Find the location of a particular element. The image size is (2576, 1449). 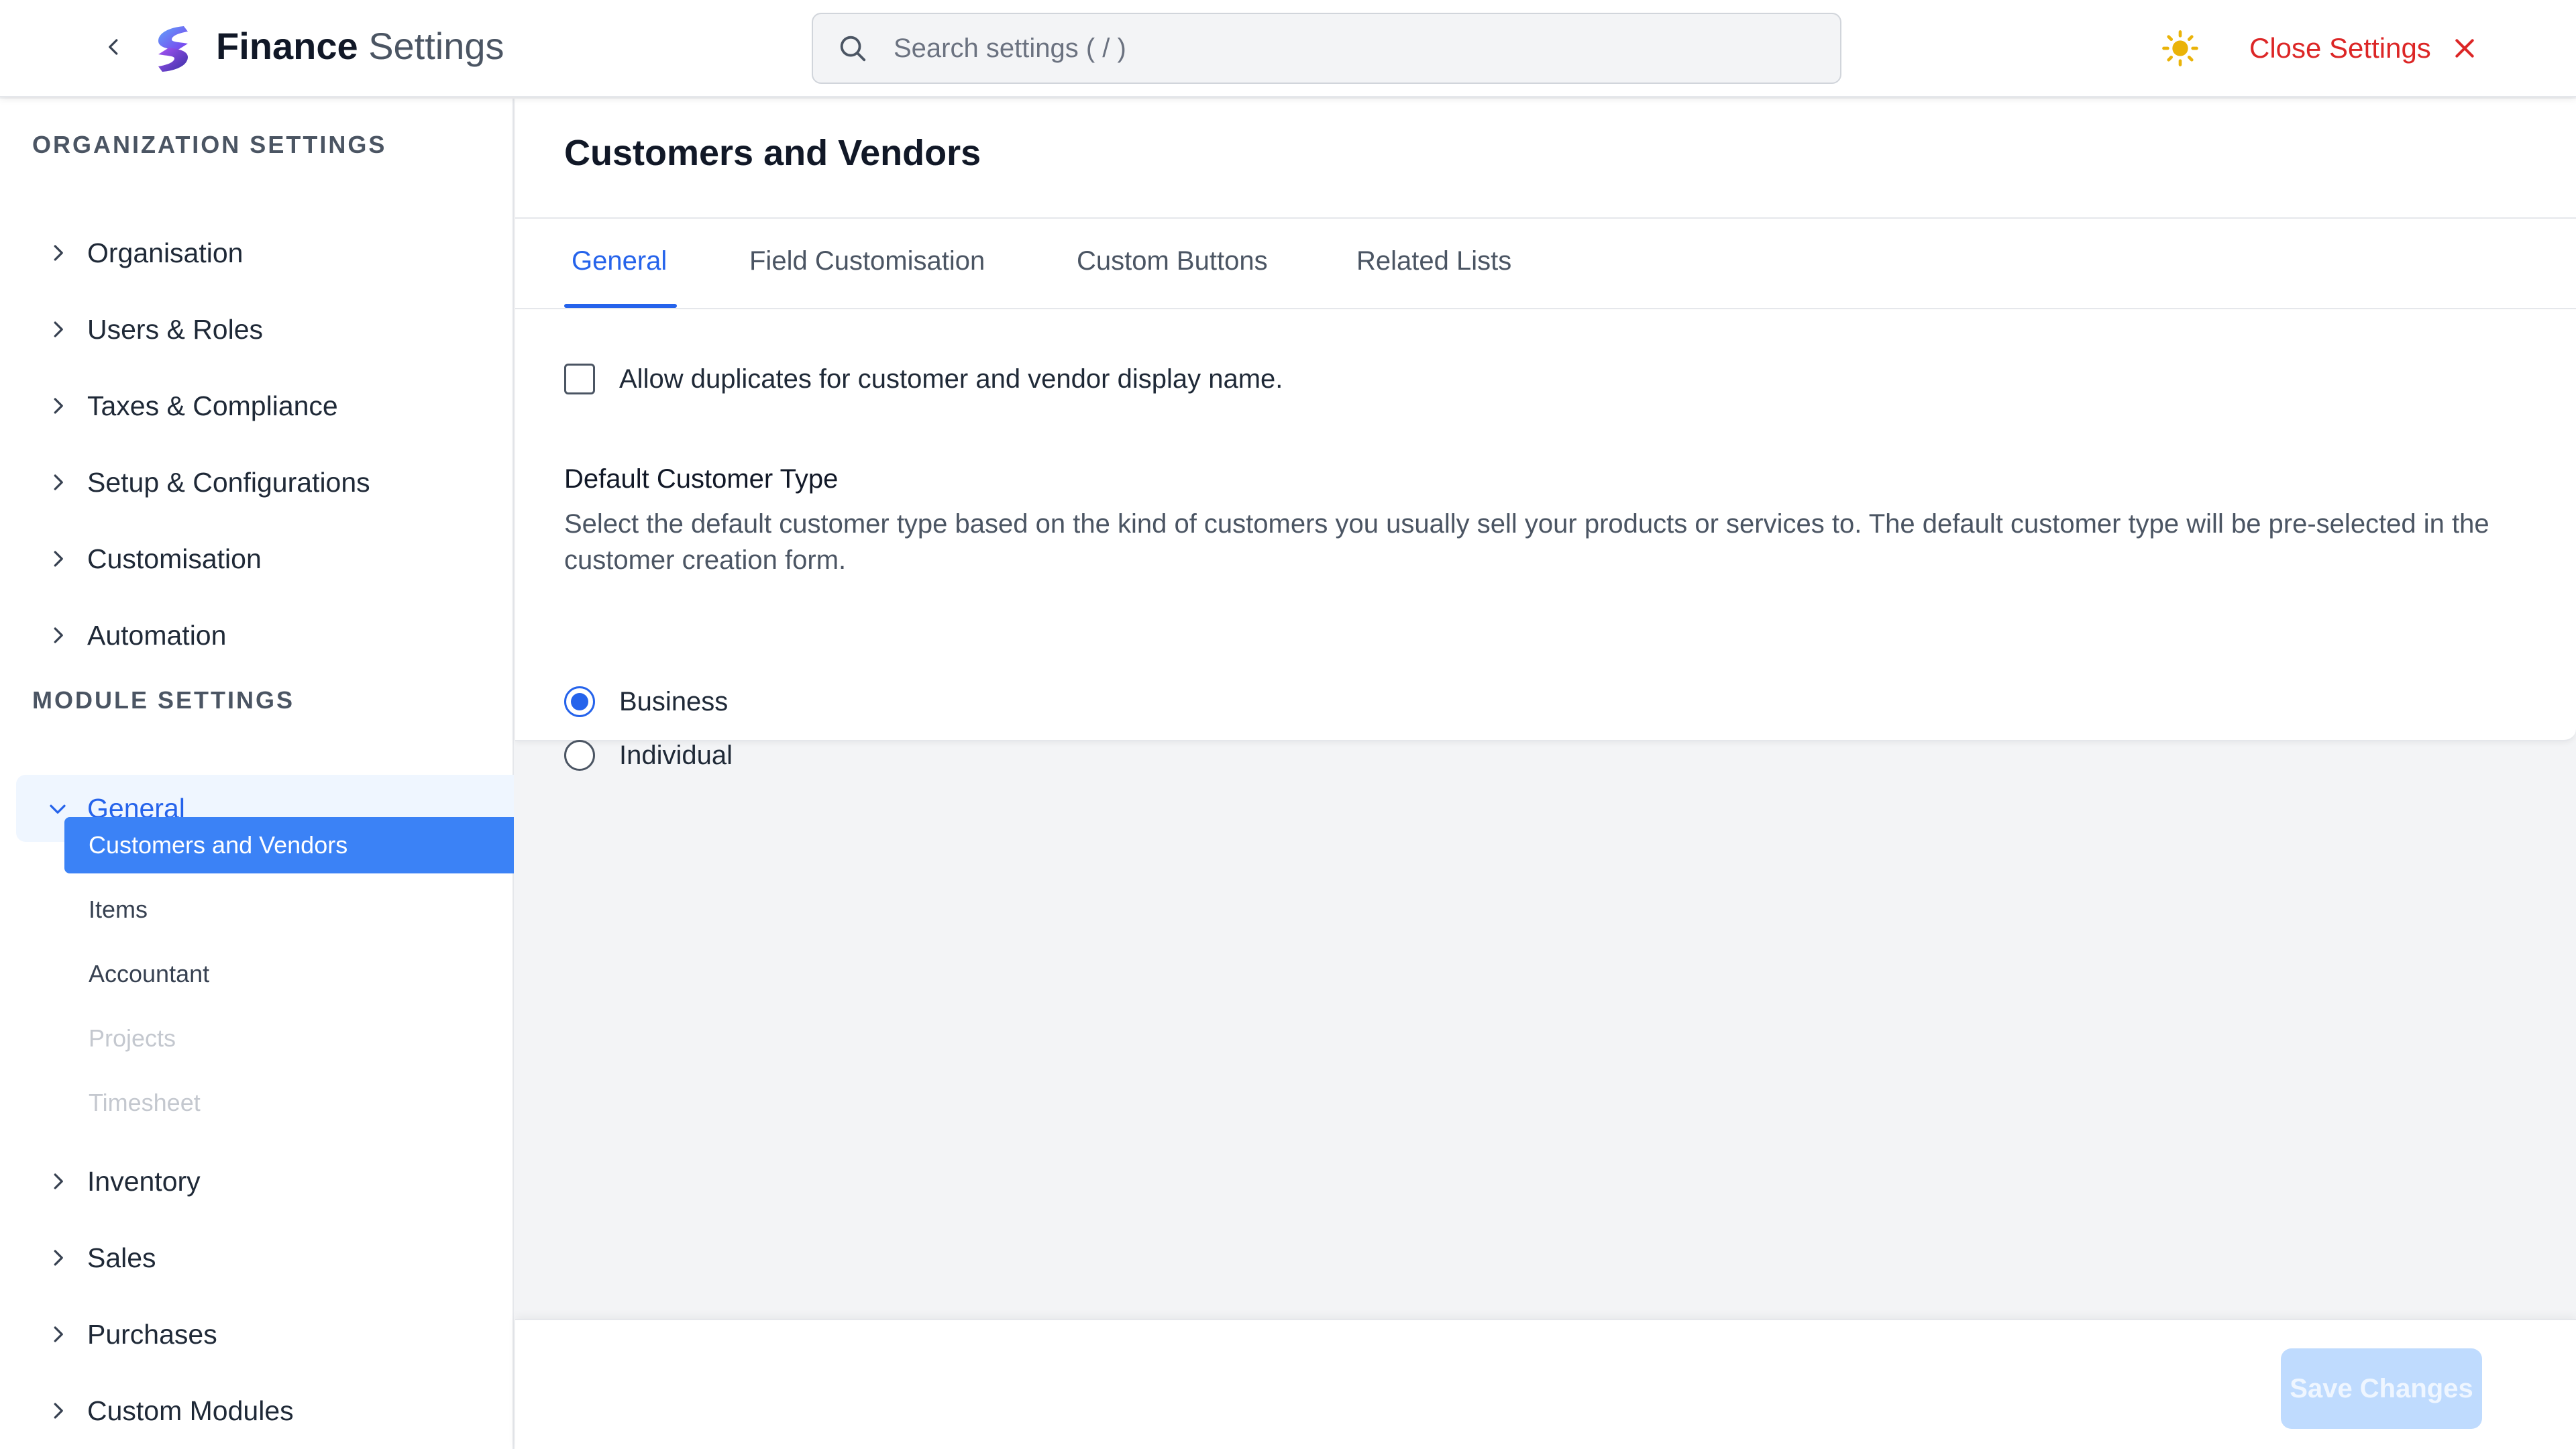

customer-type-individual-label: Individual is located at coordinates (676, 755).